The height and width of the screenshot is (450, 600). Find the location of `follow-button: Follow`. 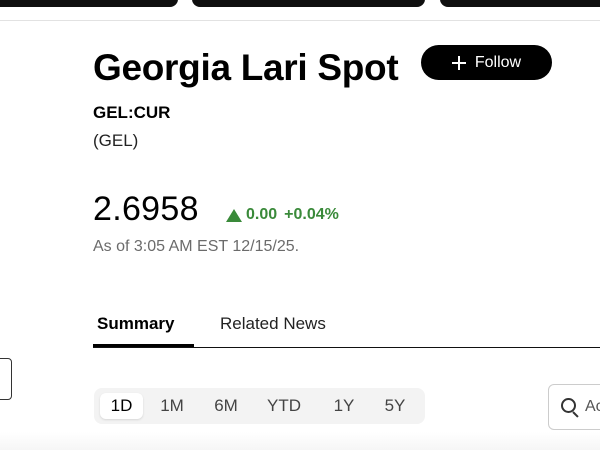

follow-button: Follow is located at coordinates (486, 62).